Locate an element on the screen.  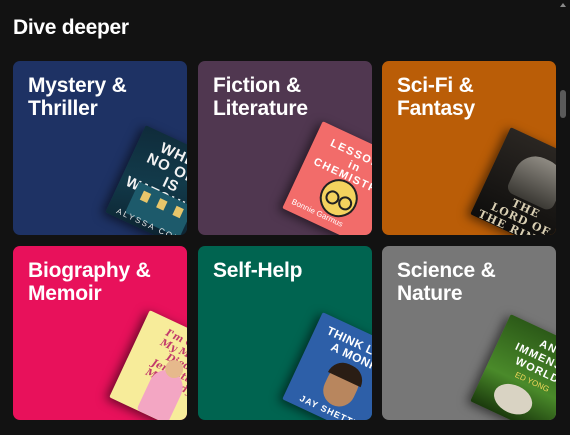
section-title: Dive deeper is located at coordinates (71, 27).